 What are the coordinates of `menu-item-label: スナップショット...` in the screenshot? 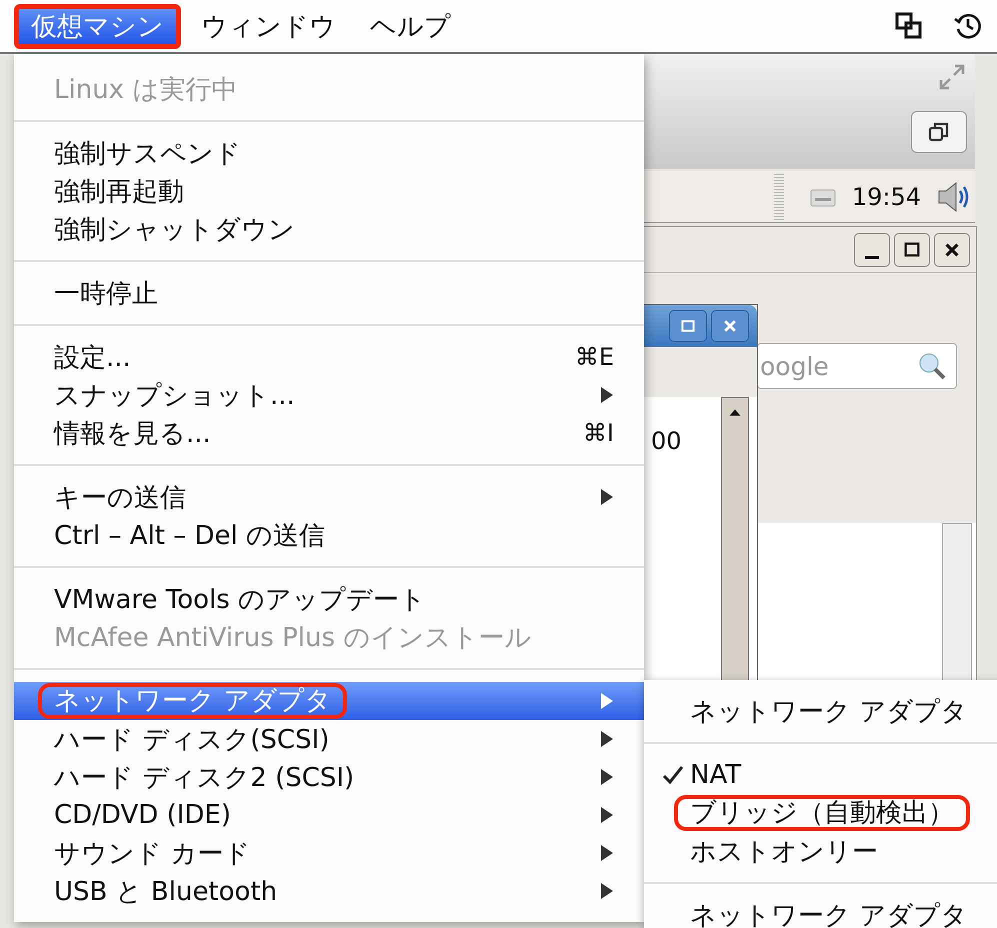 It's located at (175, 396).